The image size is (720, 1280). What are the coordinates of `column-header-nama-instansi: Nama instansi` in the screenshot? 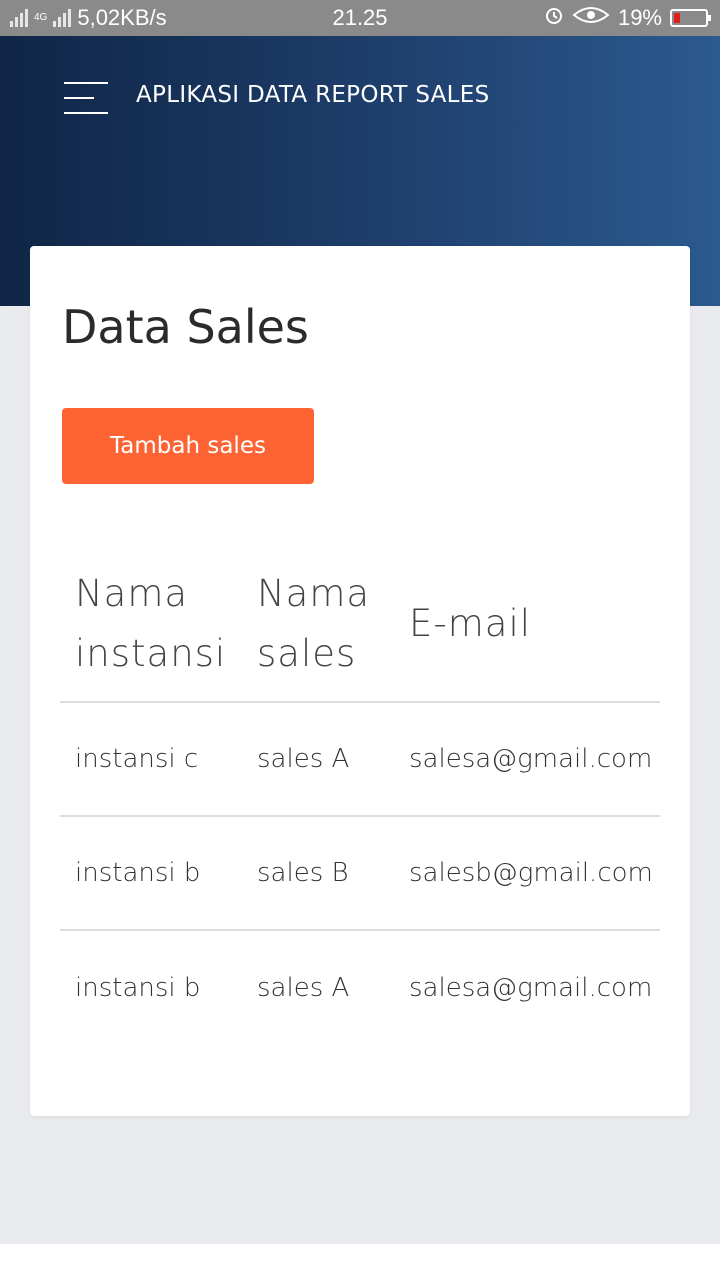 It's located at (151, 624).